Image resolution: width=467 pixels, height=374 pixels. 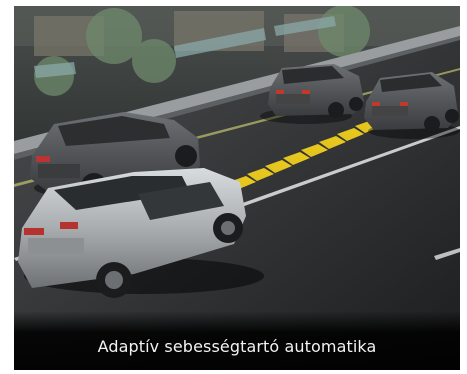 What do you see at coordinates (412, 105) in the screenshot?
I see `lead-car-far-right` at bounding box center [412, 105].